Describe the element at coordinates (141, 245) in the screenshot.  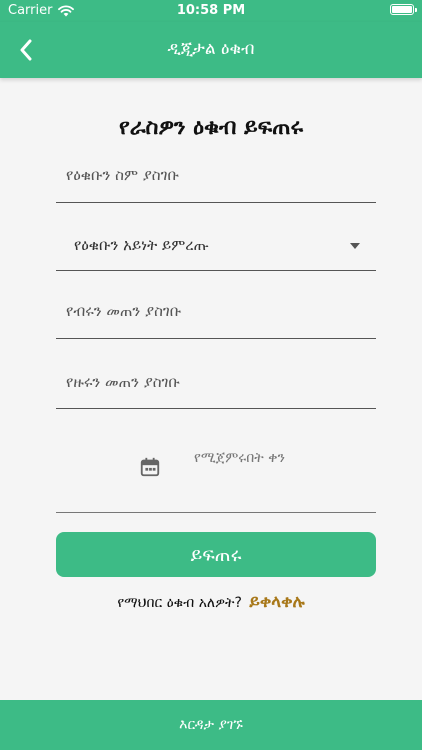
I see `equb-type-value: የዕቁቡን አይነት ይምረጡ` at that location.